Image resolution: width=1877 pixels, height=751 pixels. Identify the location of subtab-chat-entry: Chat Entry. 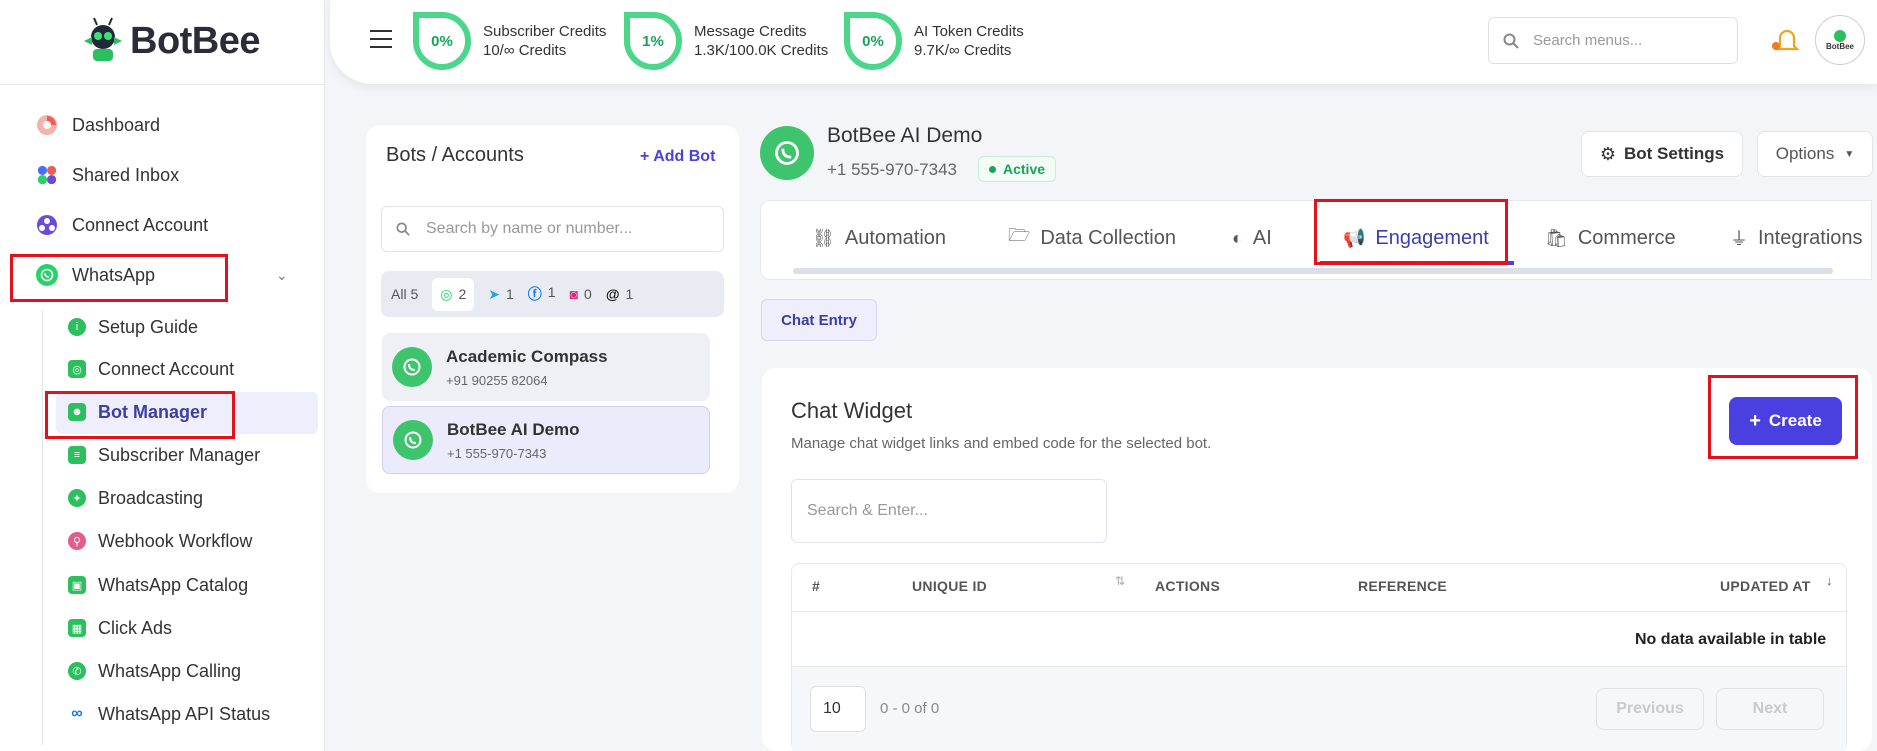
(819, 320).